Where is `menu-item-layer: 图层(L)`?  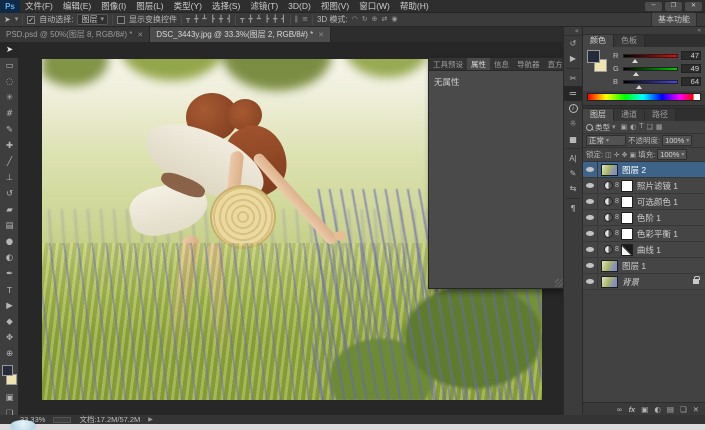
menu-item-layer: 图层(L) is located at coordinates (149, 6).